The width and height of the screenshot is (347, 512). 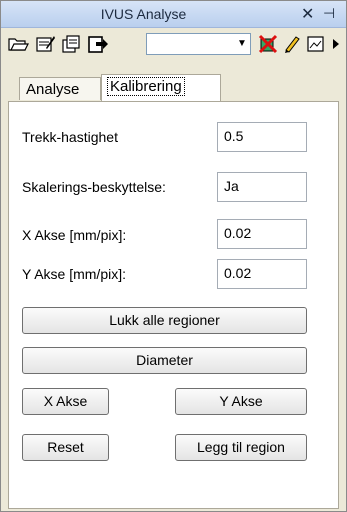 I want to click on x-axis-field: 0.02, so click(x=262, y=234).